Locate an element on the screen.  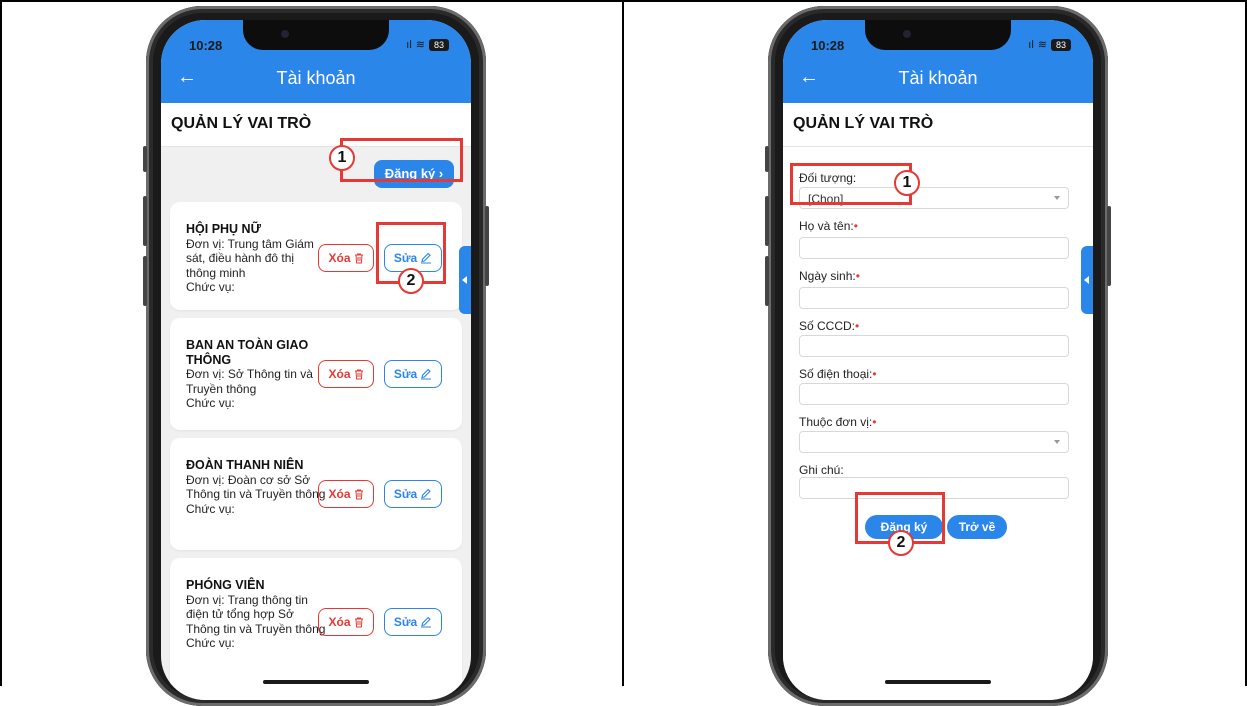
field-label-phone: Số điện thoại:• is located at coordinates (838, 374).